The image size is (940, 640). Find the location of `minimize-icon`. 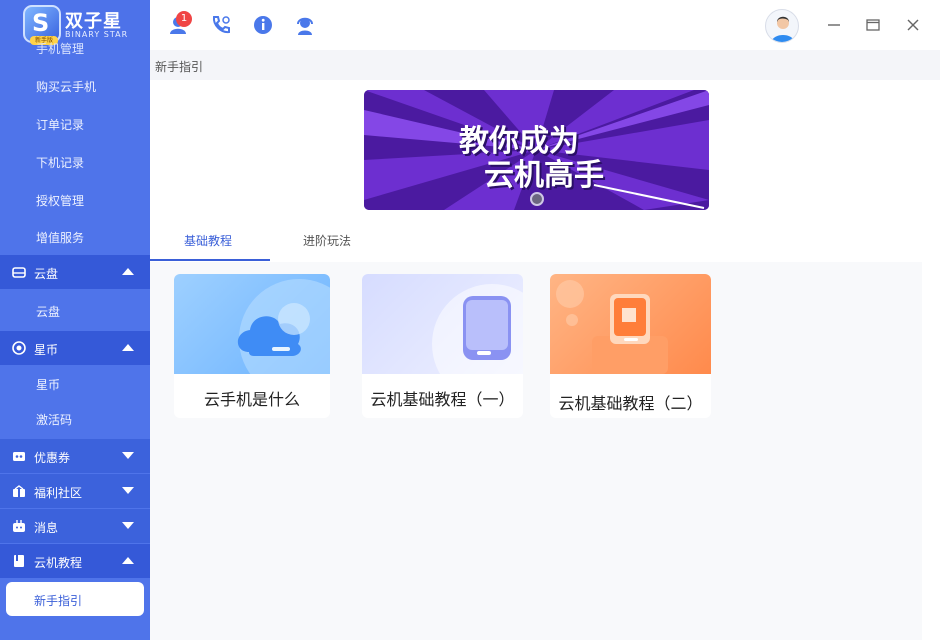

minimize-icon is located at coordinates (834, 25).